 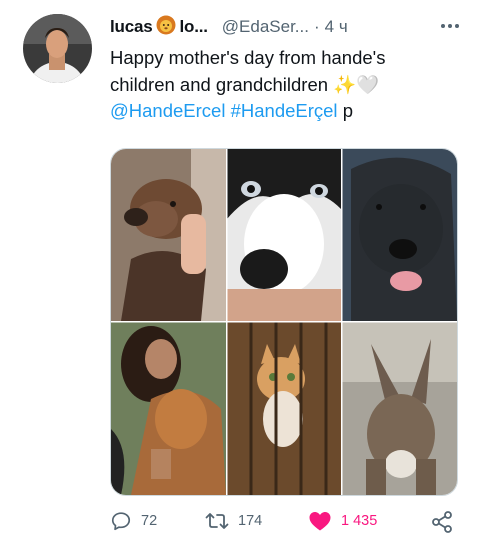 I want to click on avatar, so click(x=57, y=48).